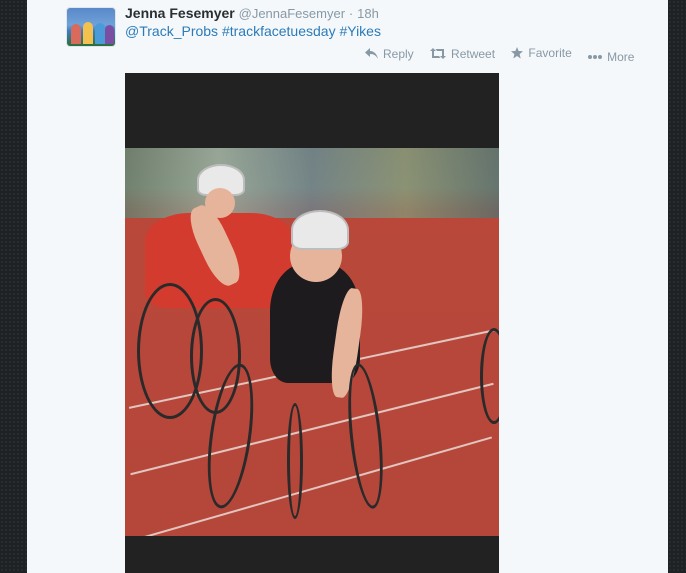 Image resolution: width=686 pixels, height=573 pixels. I want to click on reply-button: Reply, so click(389, 54).